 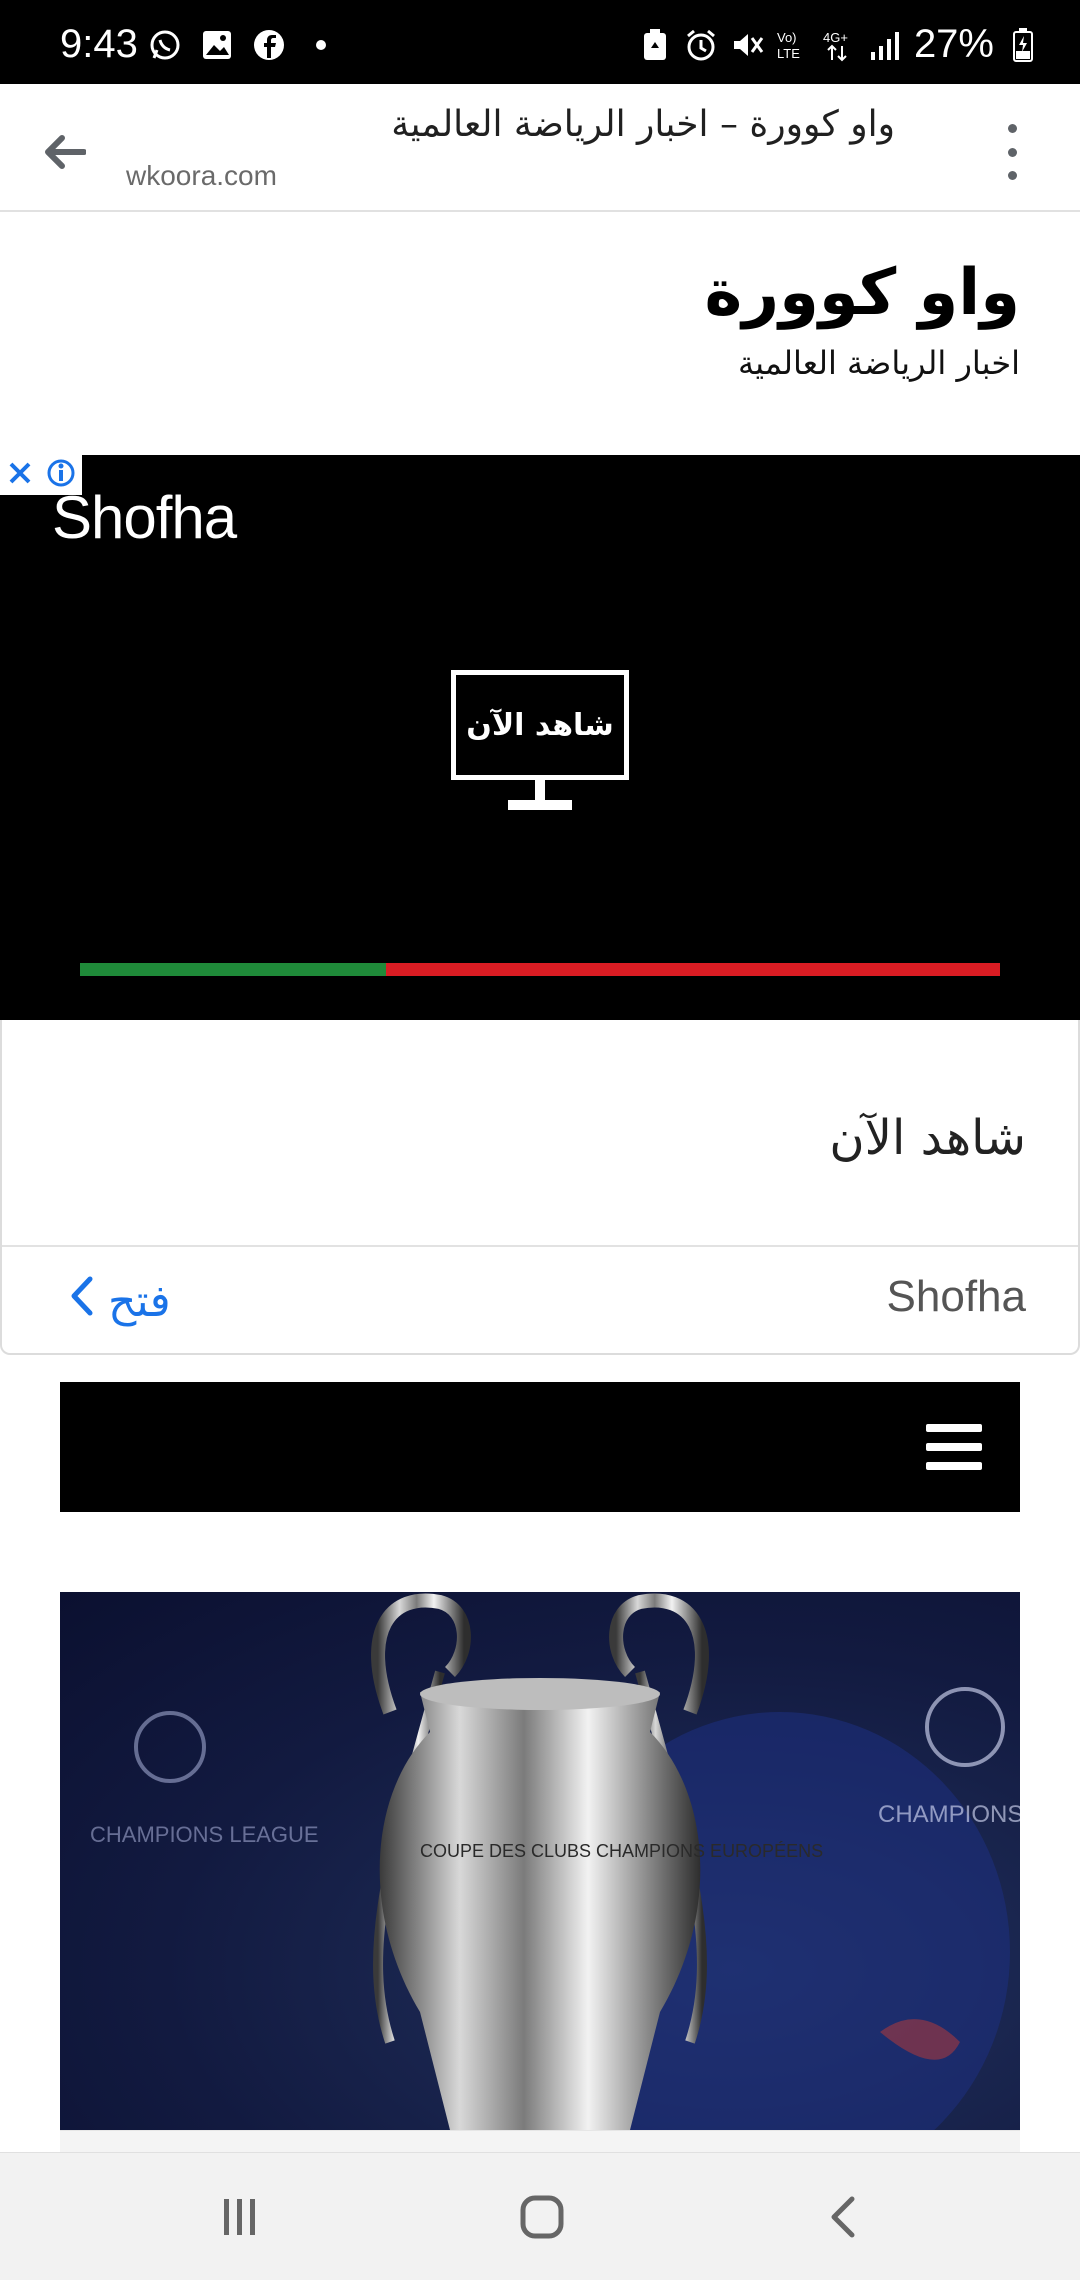 I want to click on signal-icon, so click(x=885, y=45).